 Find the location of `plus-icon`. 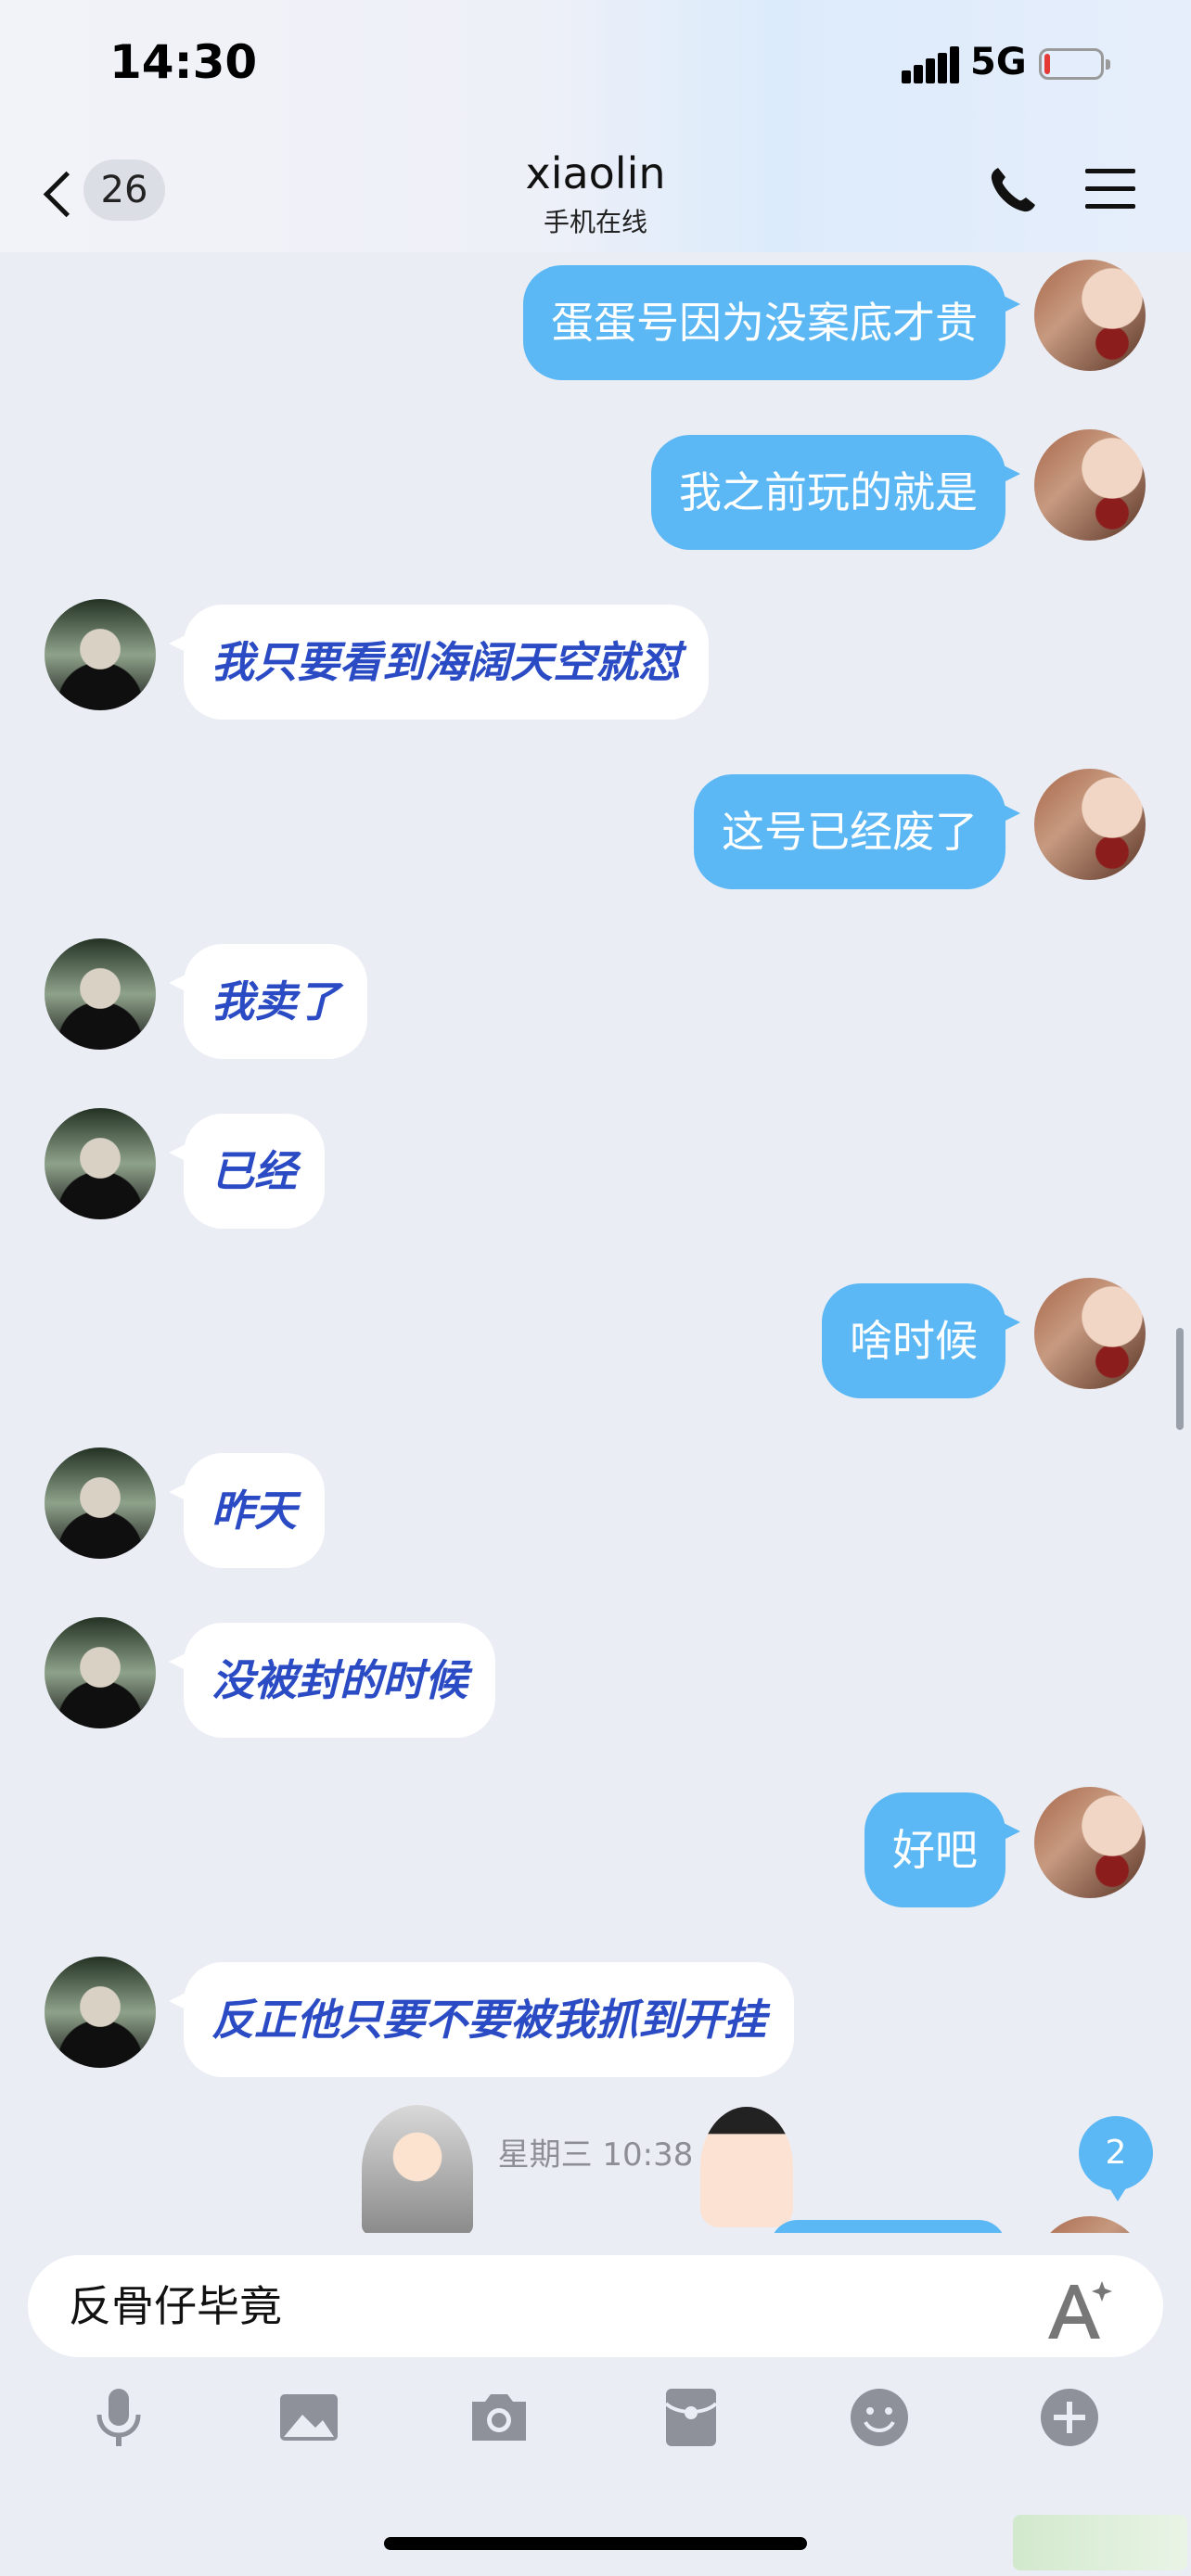

plus-icon is located at coordinates (1069, 2418).